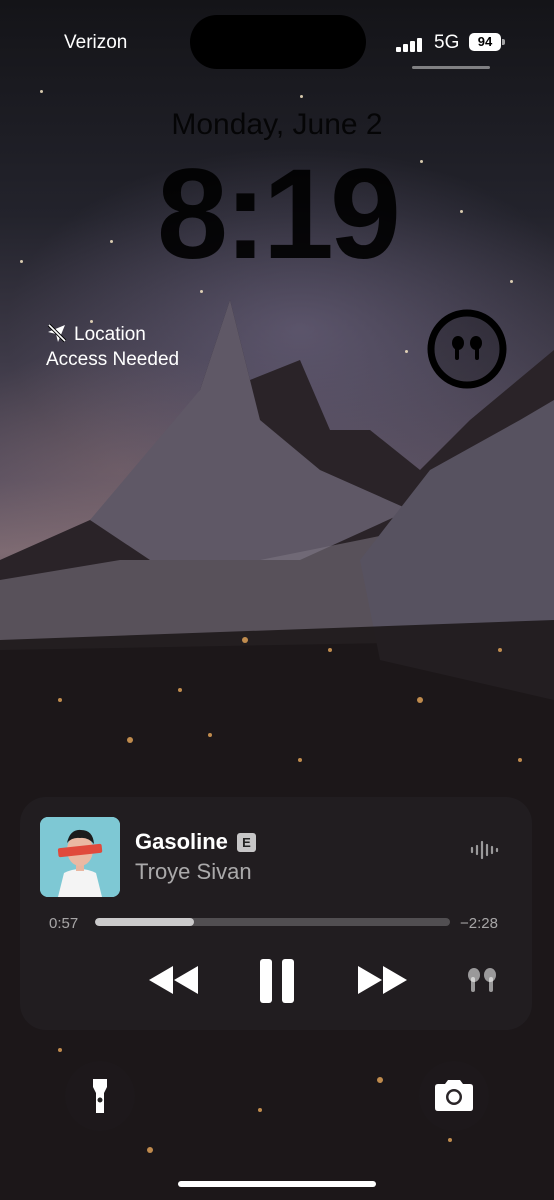 Image resolution: width=554 pixels, height=1200 pixels. What do you see at coordinates (484, 850) in the screenshot?
I see `waveform-icon` at bounding box center [484, 850].